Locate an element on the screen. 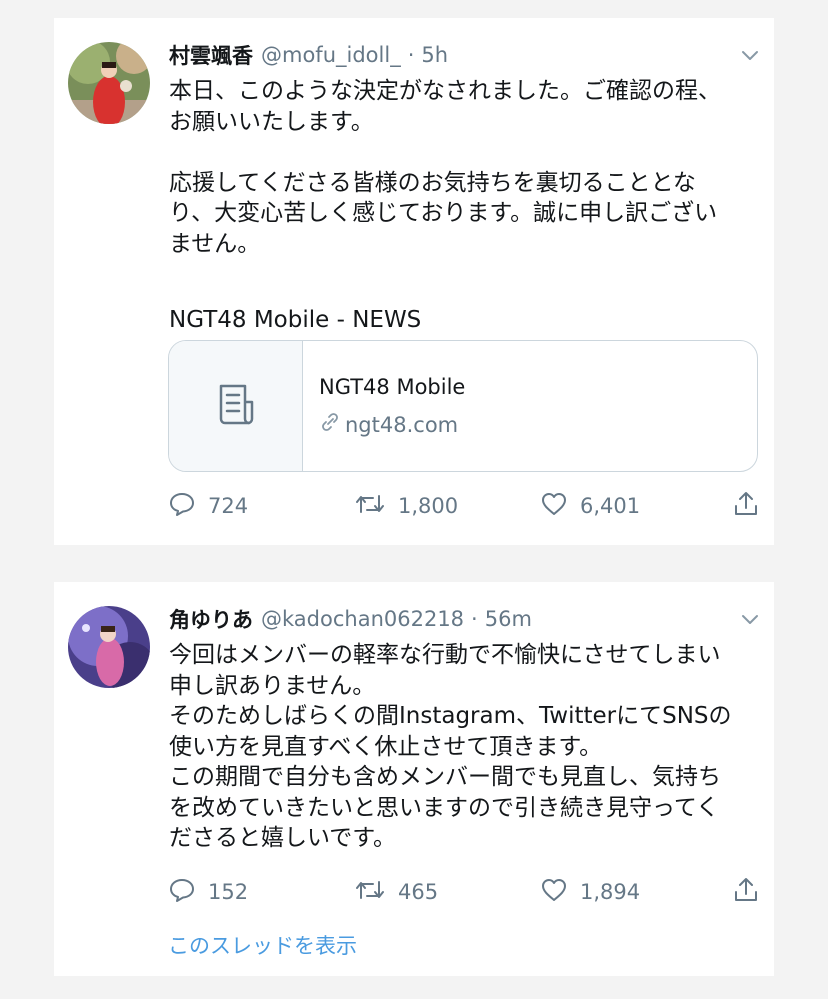 This screenshot has width=828, height=999. link-icon is located at coordinates (330, 424).